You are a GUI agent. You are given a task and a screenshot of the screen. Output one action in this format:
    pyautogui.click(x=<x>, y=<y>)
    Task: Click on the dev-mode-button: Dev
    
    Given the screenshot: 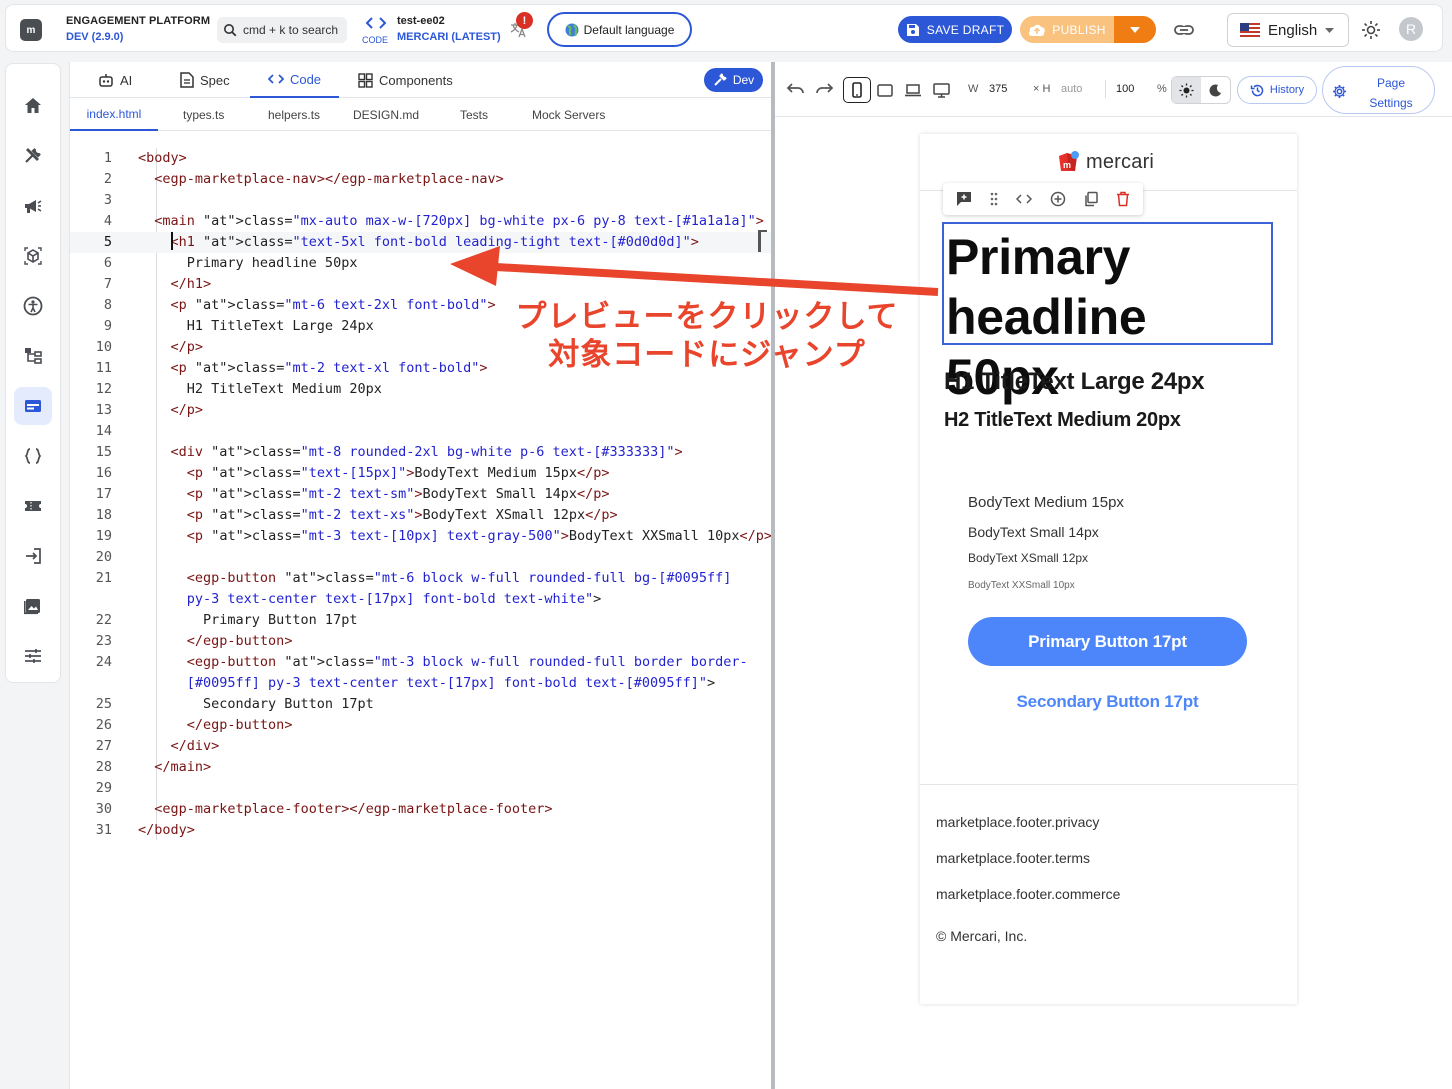 What is the action you would take?
    pyautogui.click(x=733, y=80)
    